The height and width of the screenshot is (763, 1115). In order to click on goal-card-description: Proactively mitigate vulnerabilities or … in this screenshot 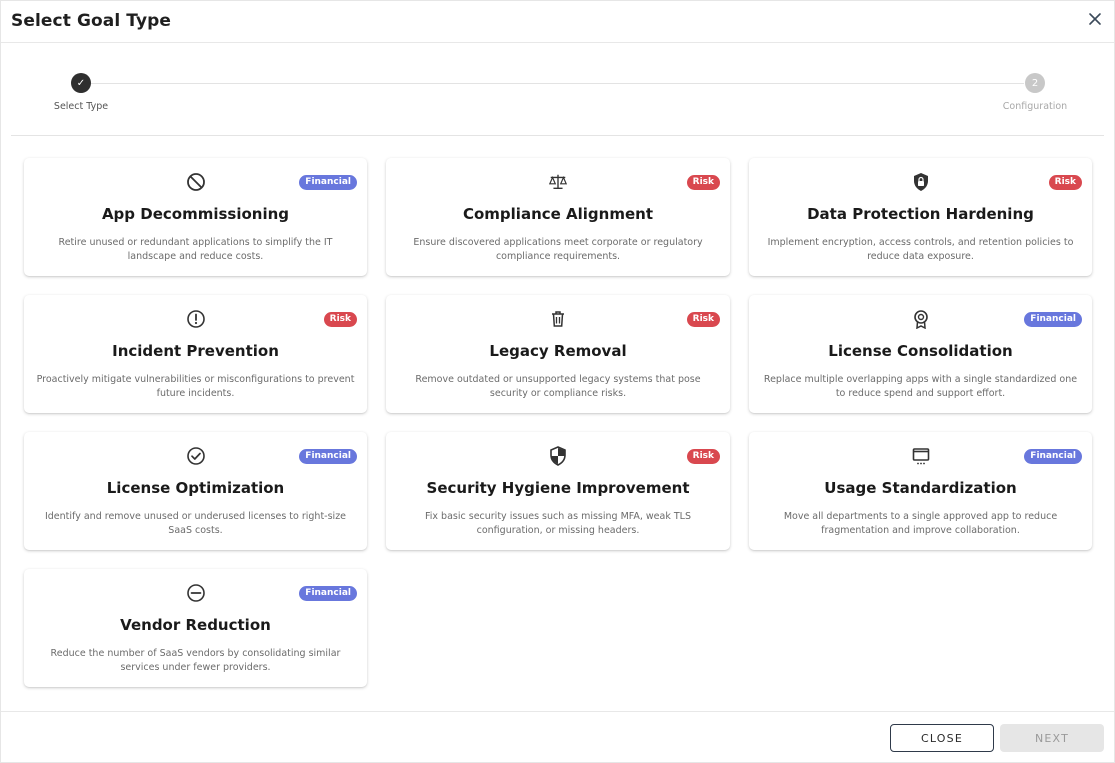, I will do `click(195, 386)`.